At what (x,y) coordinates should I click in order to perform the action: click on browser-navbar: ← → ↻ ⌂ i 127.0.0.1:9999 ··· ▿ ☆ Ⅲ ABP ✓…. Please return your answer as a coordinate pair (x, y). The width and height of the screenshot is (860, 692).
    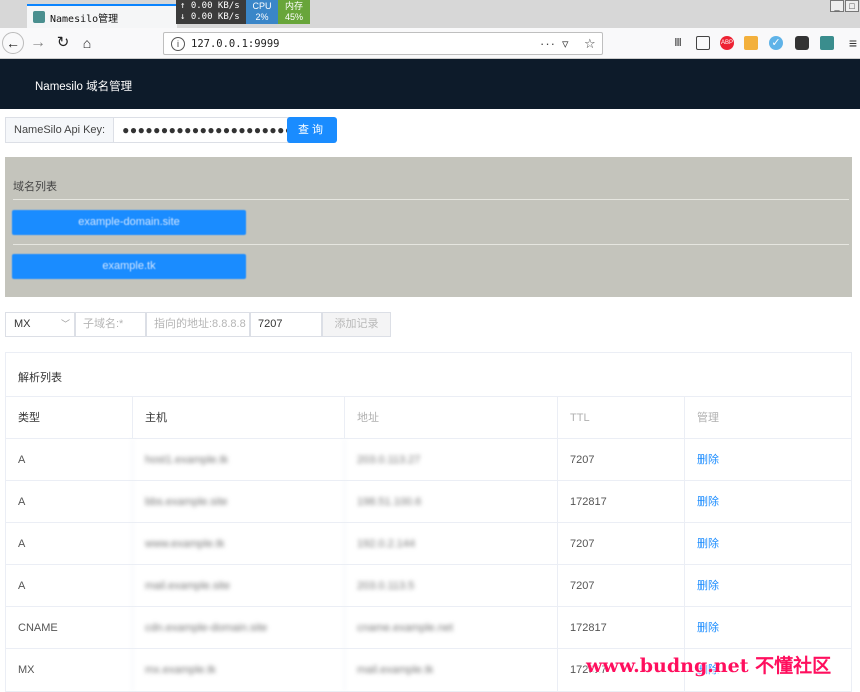
    Looking at the image, I should click on (430, 43).